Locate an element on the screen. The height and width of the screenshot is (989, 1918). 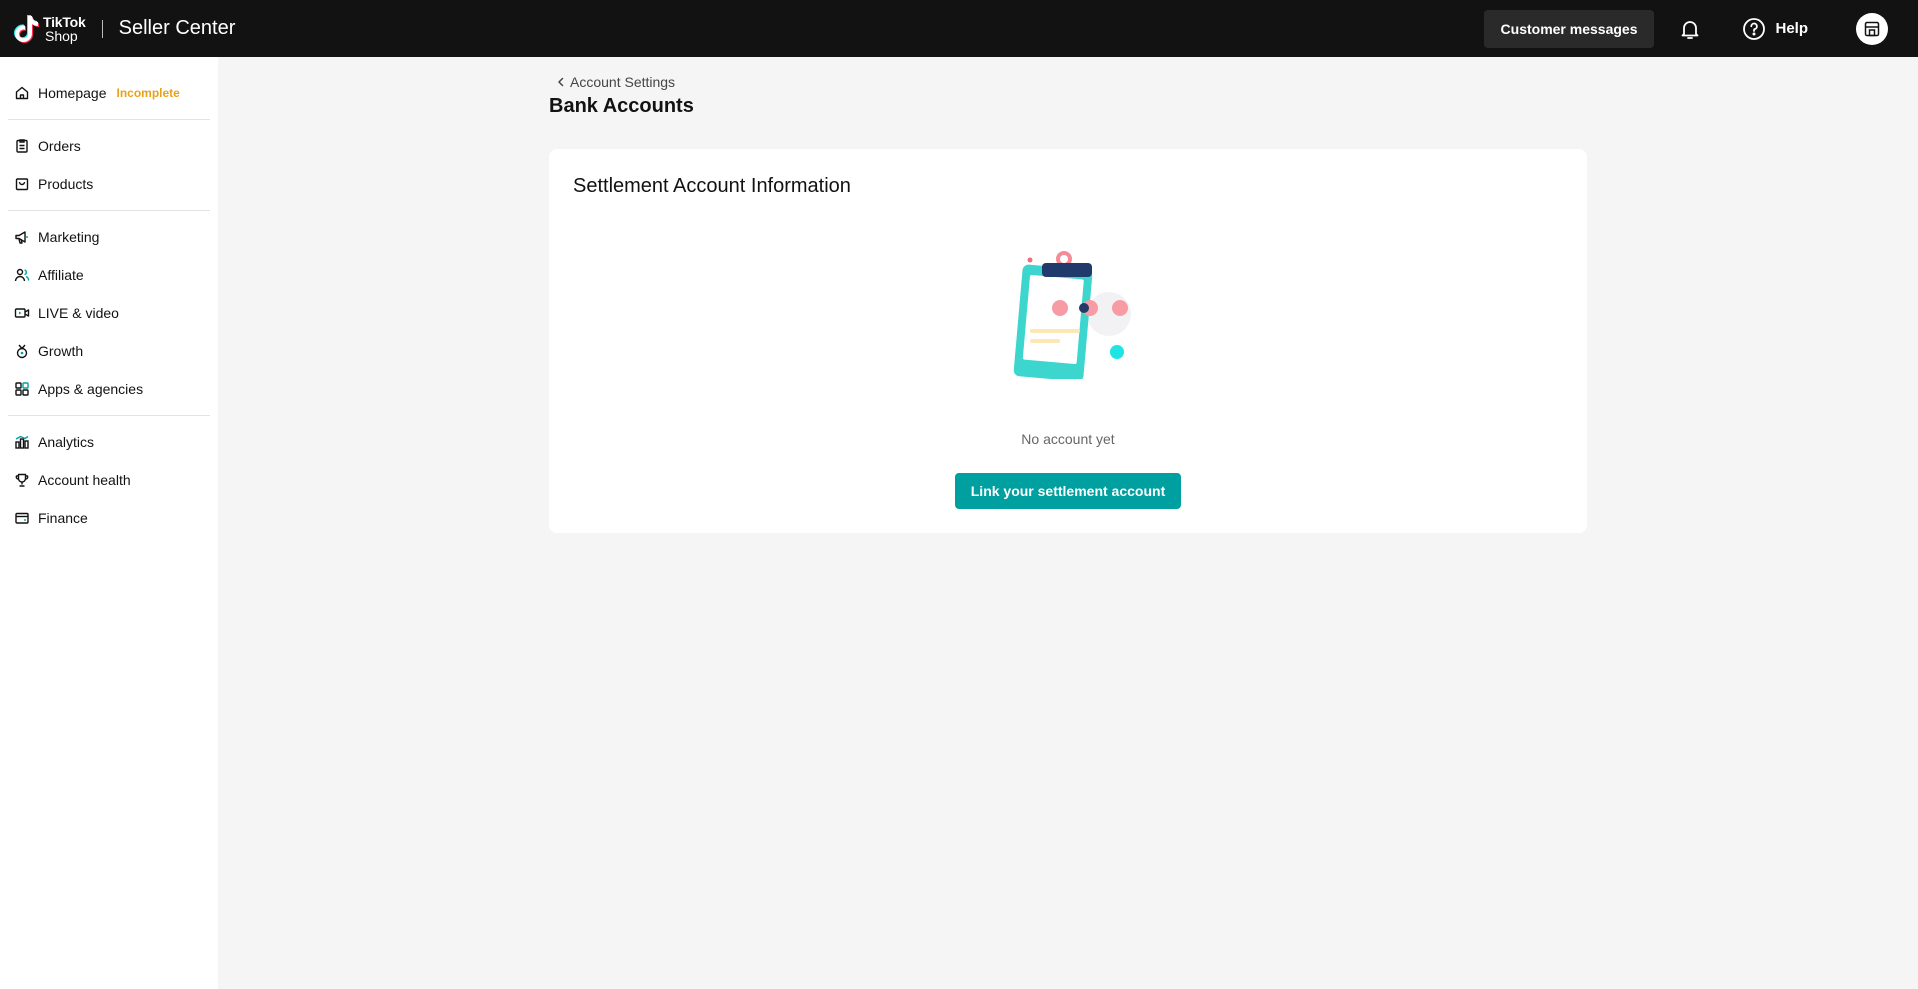
breadcrumb: Account Settings is located at coordinates (614, 82).